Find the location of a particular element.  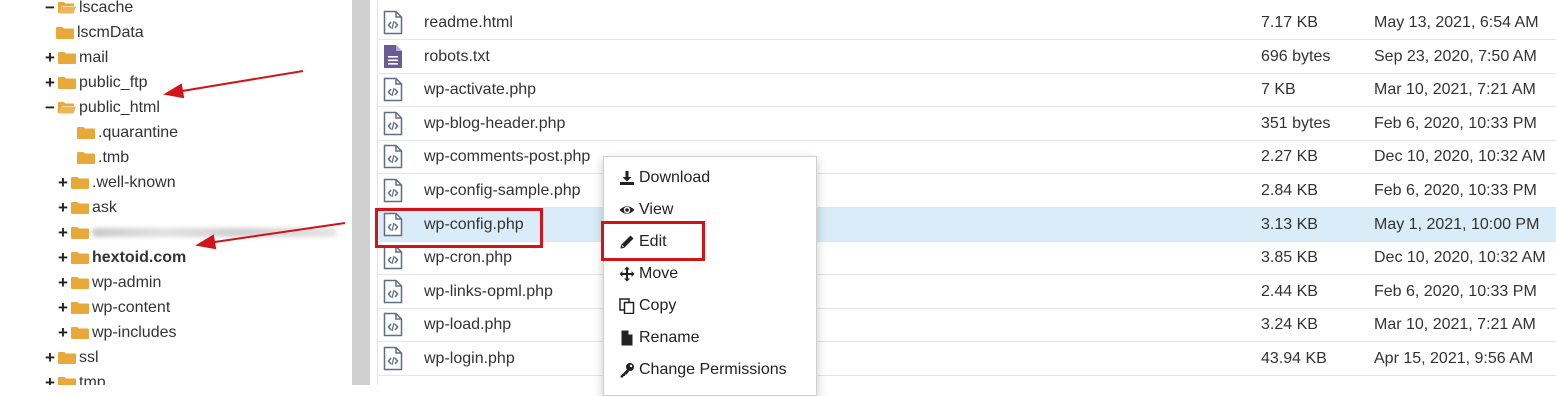

tree-item: + ssl is located at coordinates (71, 357).